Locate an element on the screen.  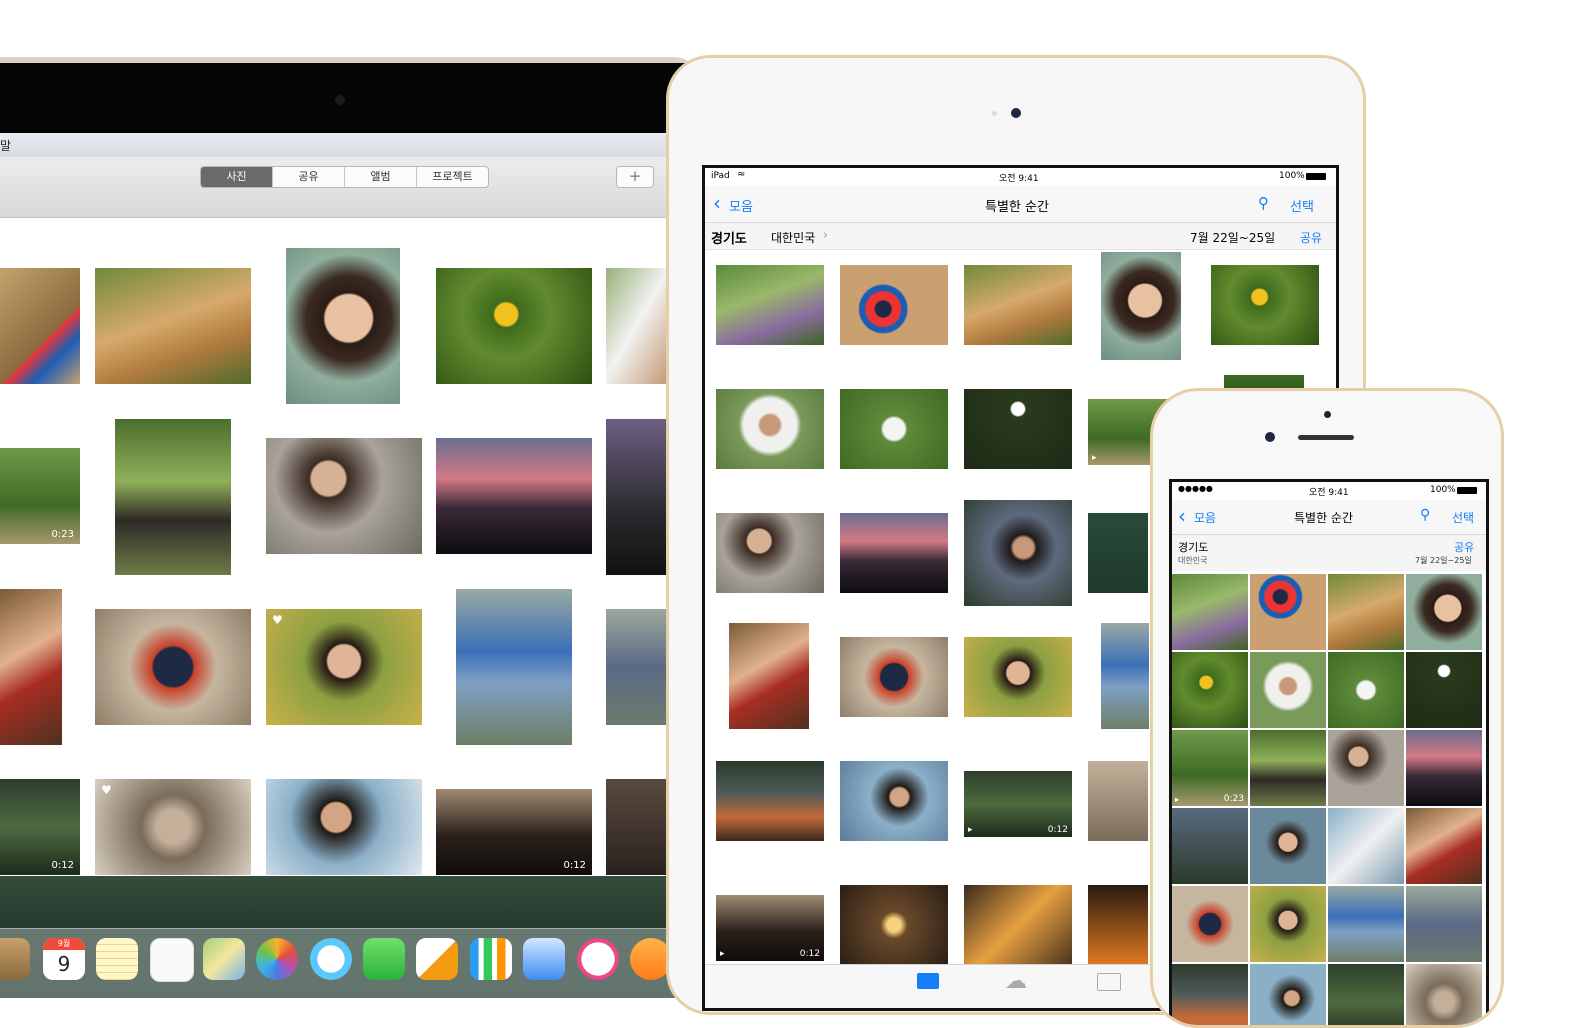
video-thumbnail: ▸ 0:23 is located at coordinates (1210, 768).